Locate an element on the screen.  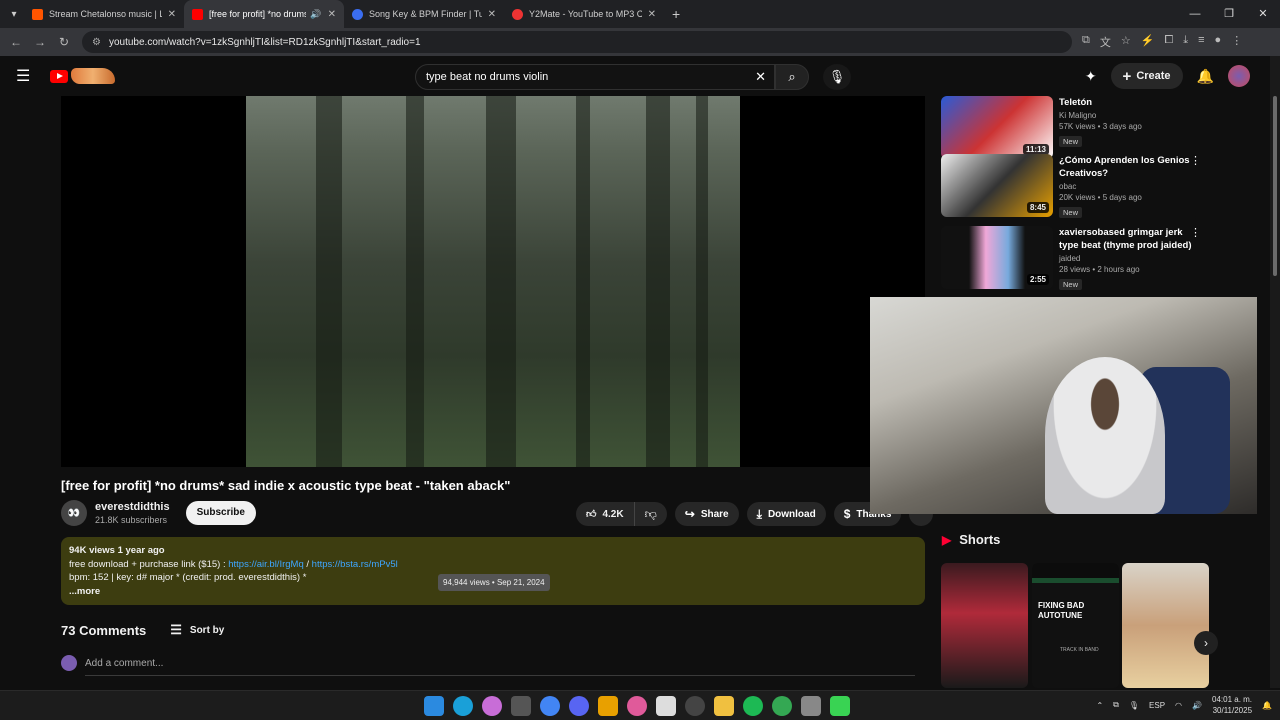
download-button: ⤓ Download is located at coordinates (786, 514).